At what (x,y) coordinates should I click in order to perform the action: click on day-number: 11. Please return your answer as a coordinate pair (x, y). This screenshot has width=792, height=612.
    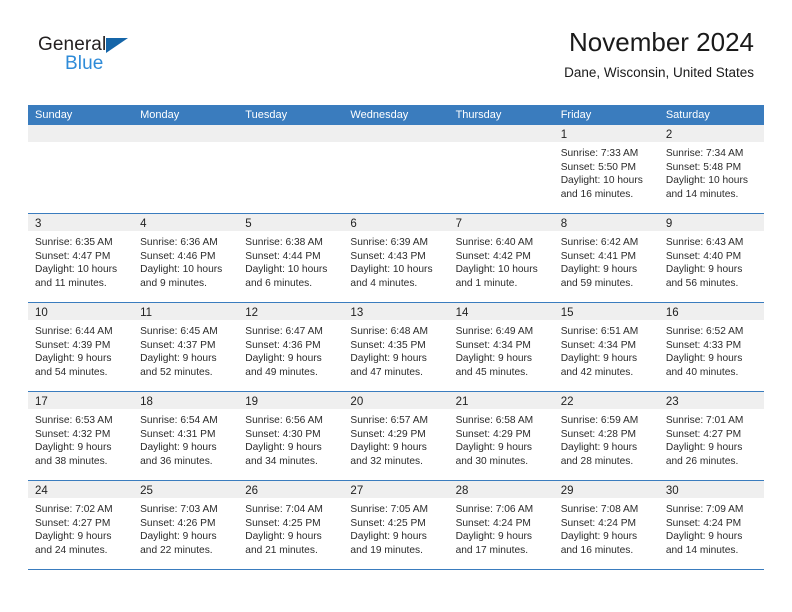
    Looking at the image, I should click on (146, 313).